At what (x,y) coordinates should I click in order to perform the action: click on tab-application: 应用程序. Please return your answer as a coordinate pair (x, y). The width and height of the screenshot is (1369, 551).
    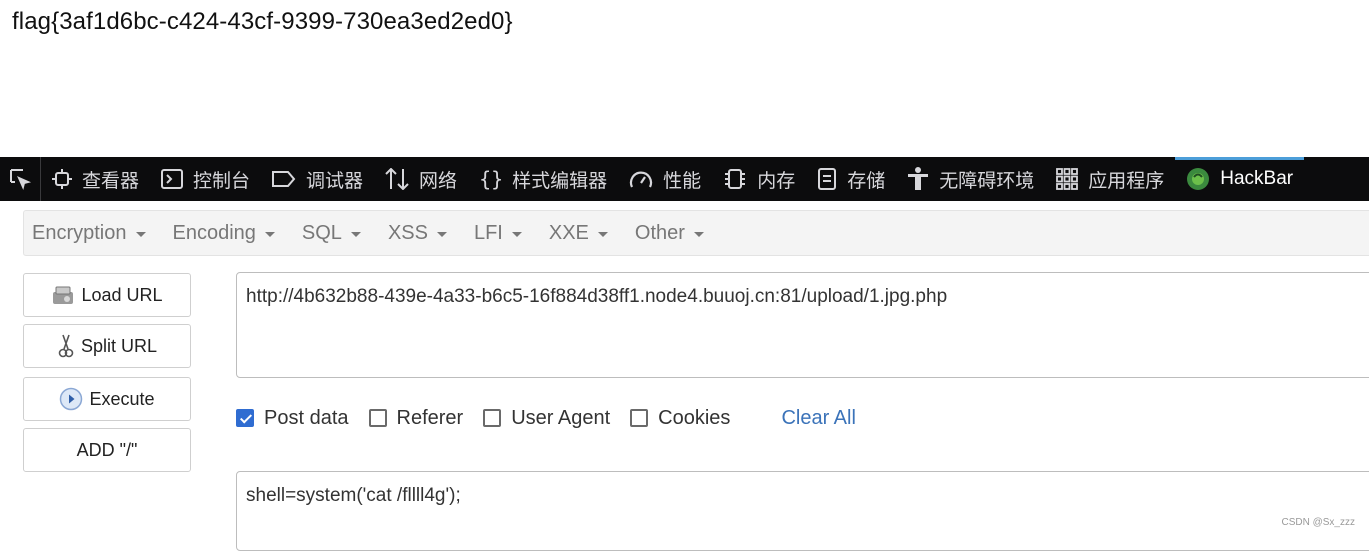
    Looking at the image, I should click on (1110, 179).